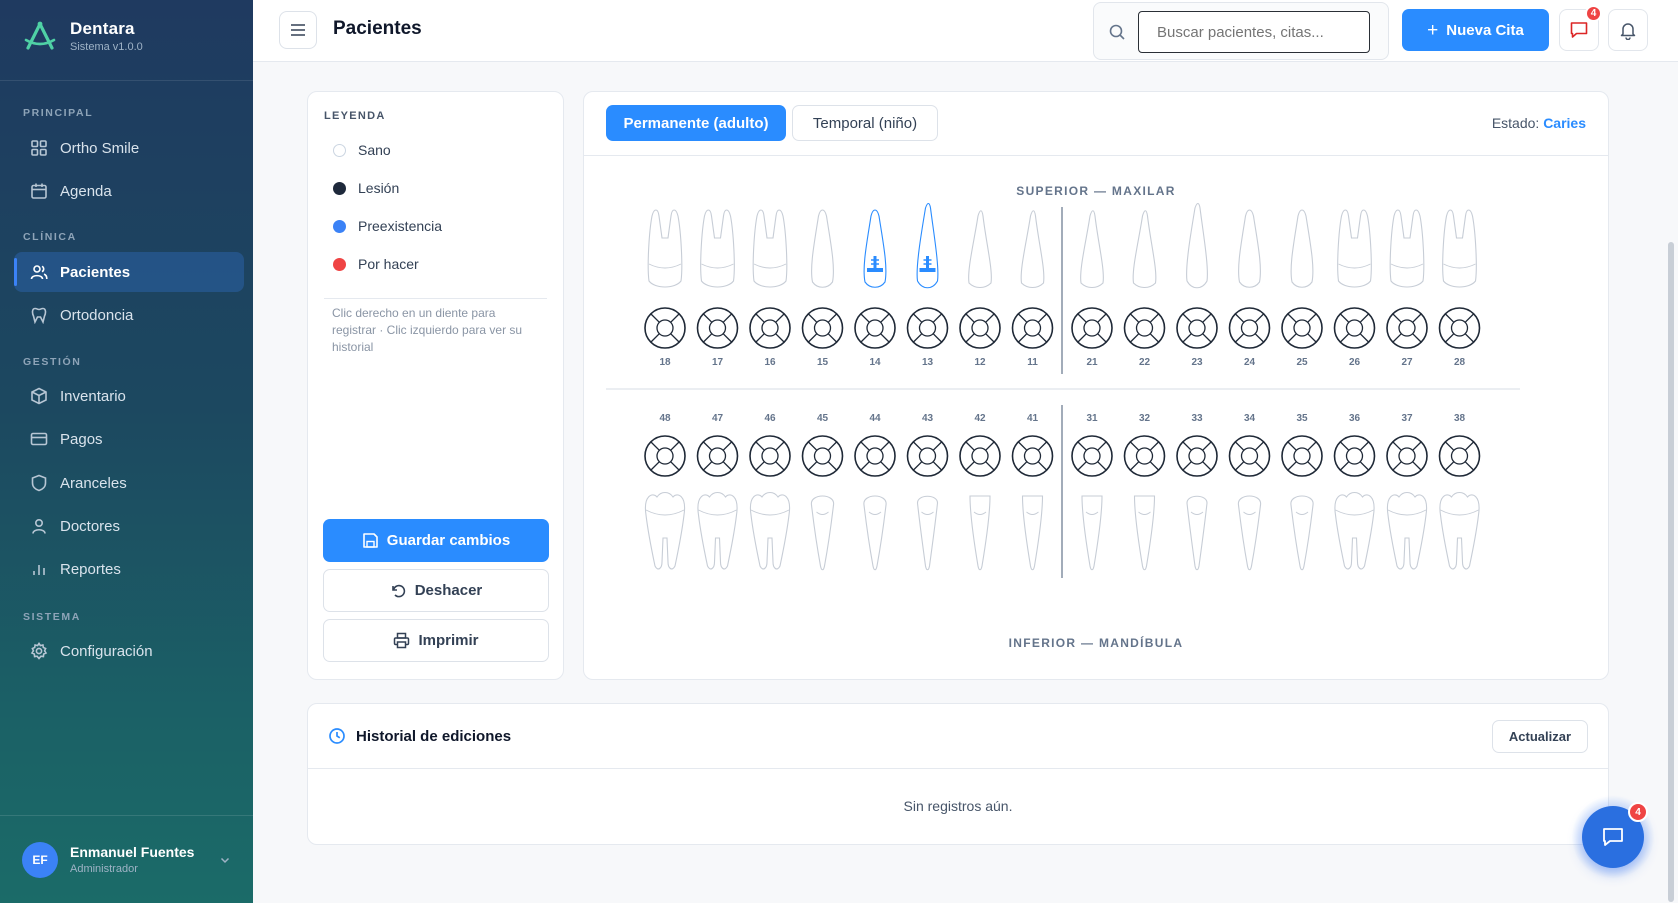 Image resolution: width=1678 pixels, height=903 pixels. Describe the element at coordinates (1249, 288) in the screenshot. I see `tooth-24: 24` at that location.